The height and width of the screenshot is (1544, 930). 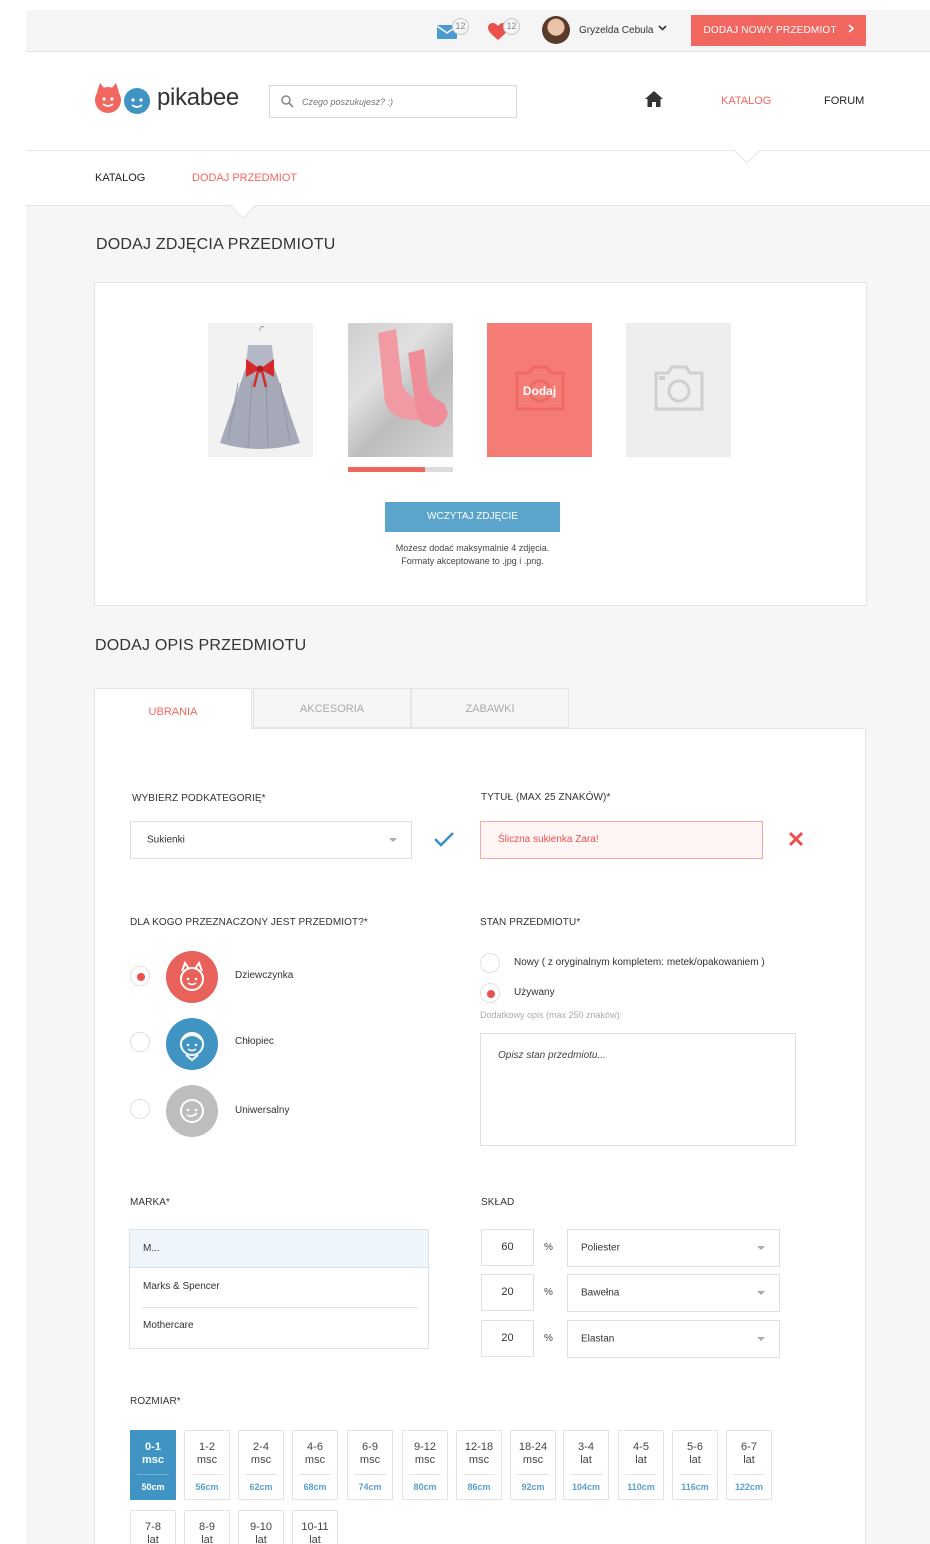 I want to click on header: pikabee KATALOG FORUM, so click(x=478, y=108).